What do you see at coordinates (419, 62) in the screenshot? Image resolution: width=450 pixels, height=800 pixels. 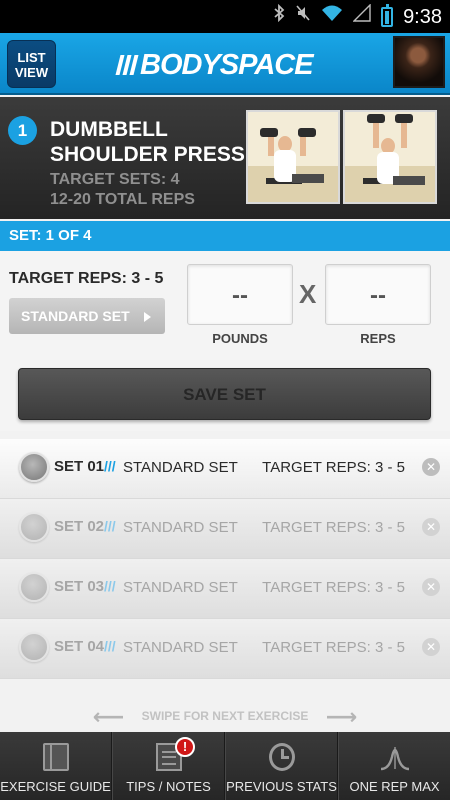 I see `profile-avatar` at bounding box center [419, 62].